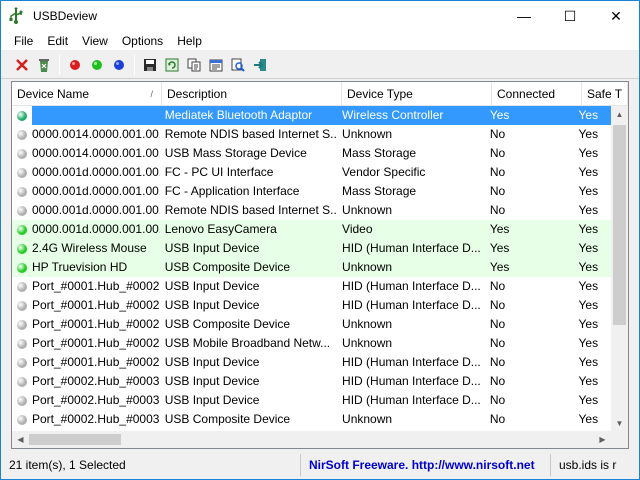 Image resolution: width=640 pixels, height=480 pixels. What do you see at coordinates (75, 65) in the screenshot?
I see `disconnect-red-icon` at bounding box center [75, 65].